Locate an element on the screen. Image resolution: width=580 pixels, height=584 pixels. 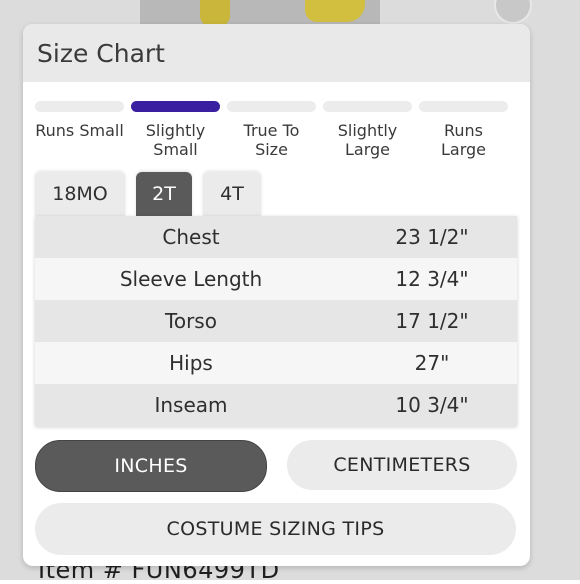
modal-title: Size Chart is located at coordinates (101, 53).